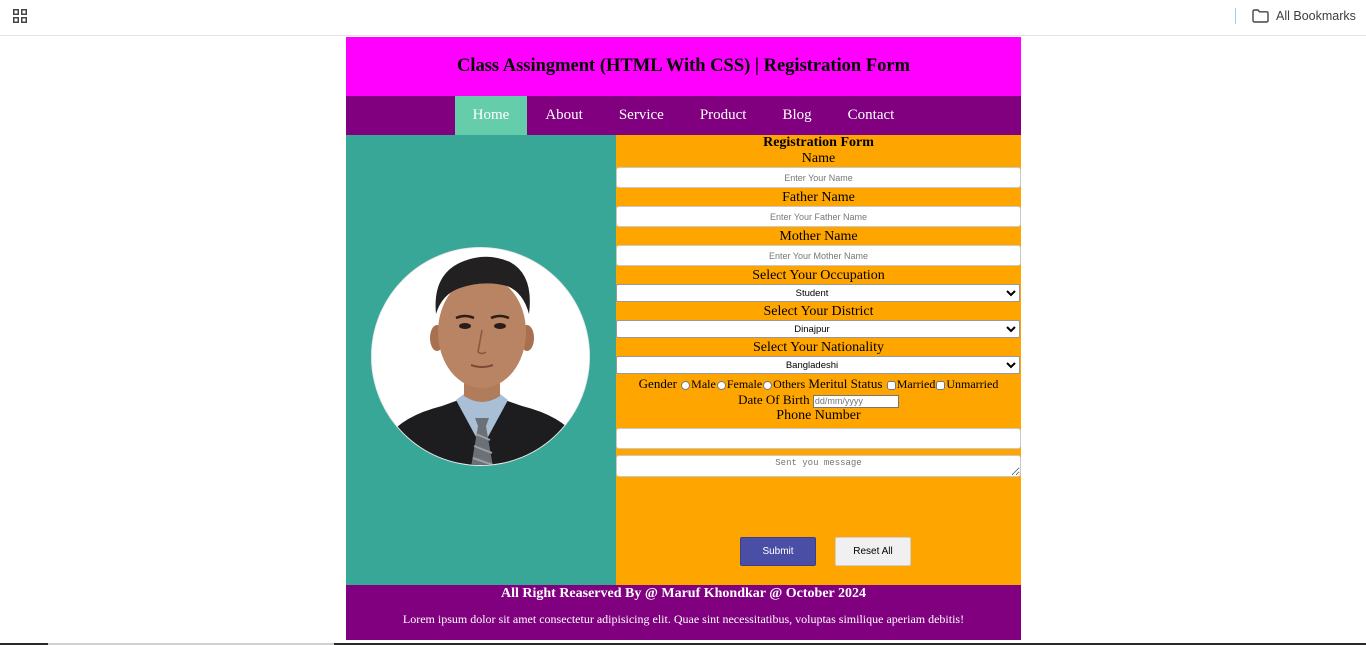  What do you see at coordinates (873, 551) in the screenshot?
I see `reset-button: Reset All` at bounding box center [873, 551].